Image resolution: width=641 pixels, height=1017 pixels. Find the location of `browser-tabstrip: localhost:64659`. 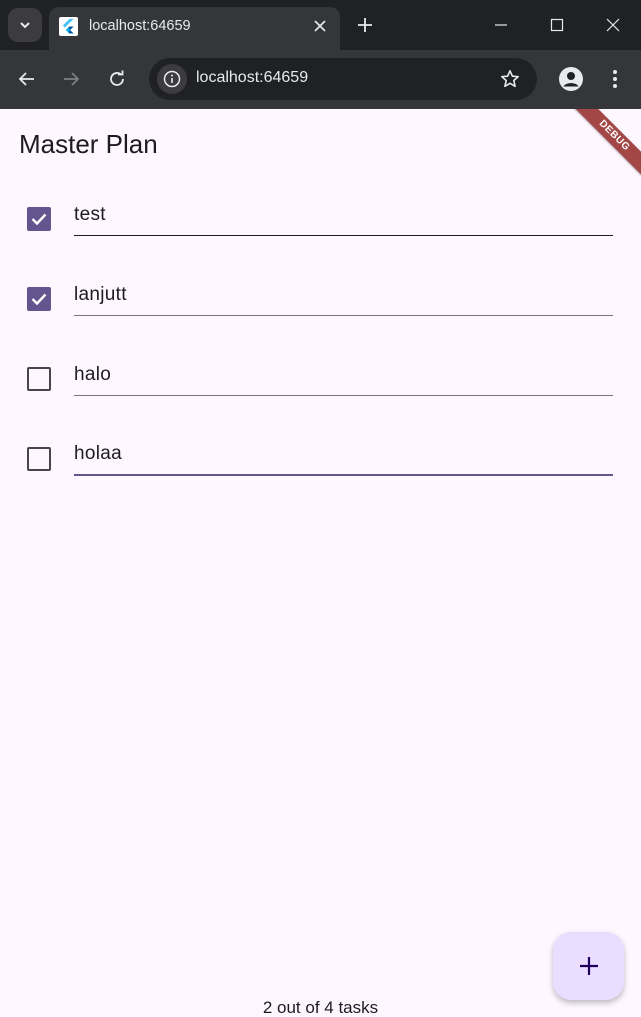

browser-tabstrip: localhost:64659 is located at coordinates (320, 25).